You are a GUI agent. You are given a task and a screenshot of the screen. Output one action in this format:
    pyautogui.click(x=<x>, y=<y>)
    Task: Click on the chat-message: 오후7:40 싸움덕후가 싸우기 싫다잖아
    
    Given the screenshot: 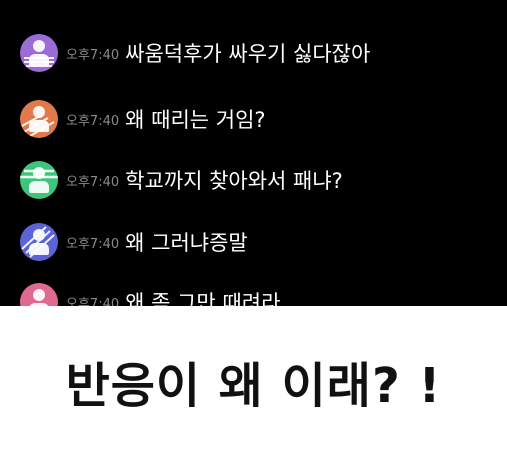 What is the action you would take?
    pyautogui.click(x=195, y=53)
    